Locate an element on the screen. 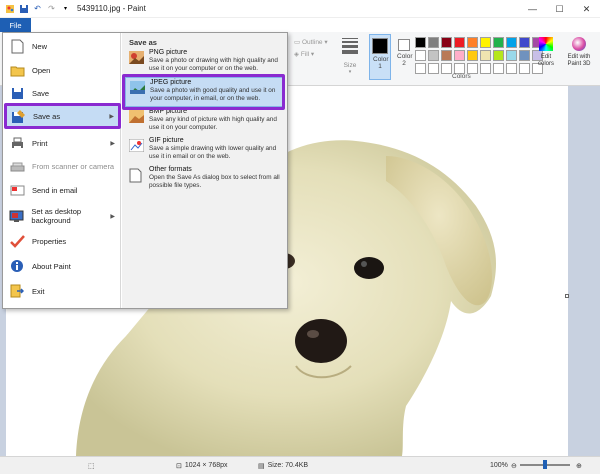 This screenshot has width=600, height=474. file-size: Size: 70.4KB is located at coordinates (288, 465).